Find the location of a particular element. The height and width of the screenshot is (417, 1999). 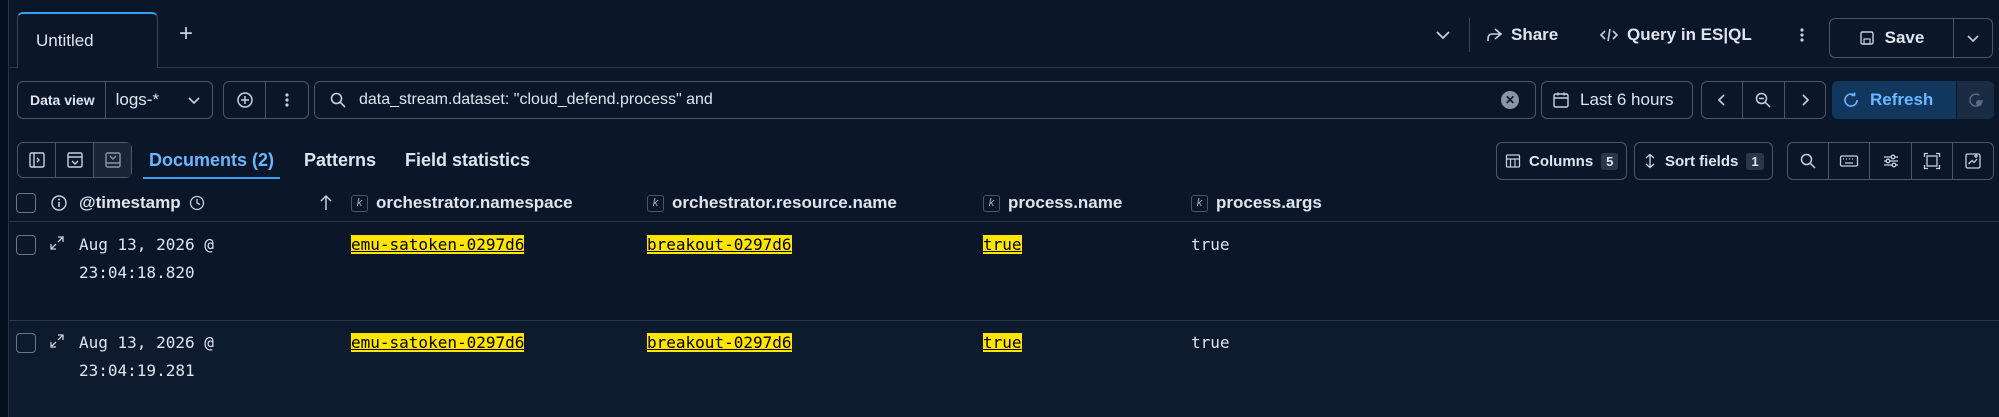

query-esql-button: Query in ES|QL is located at coordinates (1675, 35).